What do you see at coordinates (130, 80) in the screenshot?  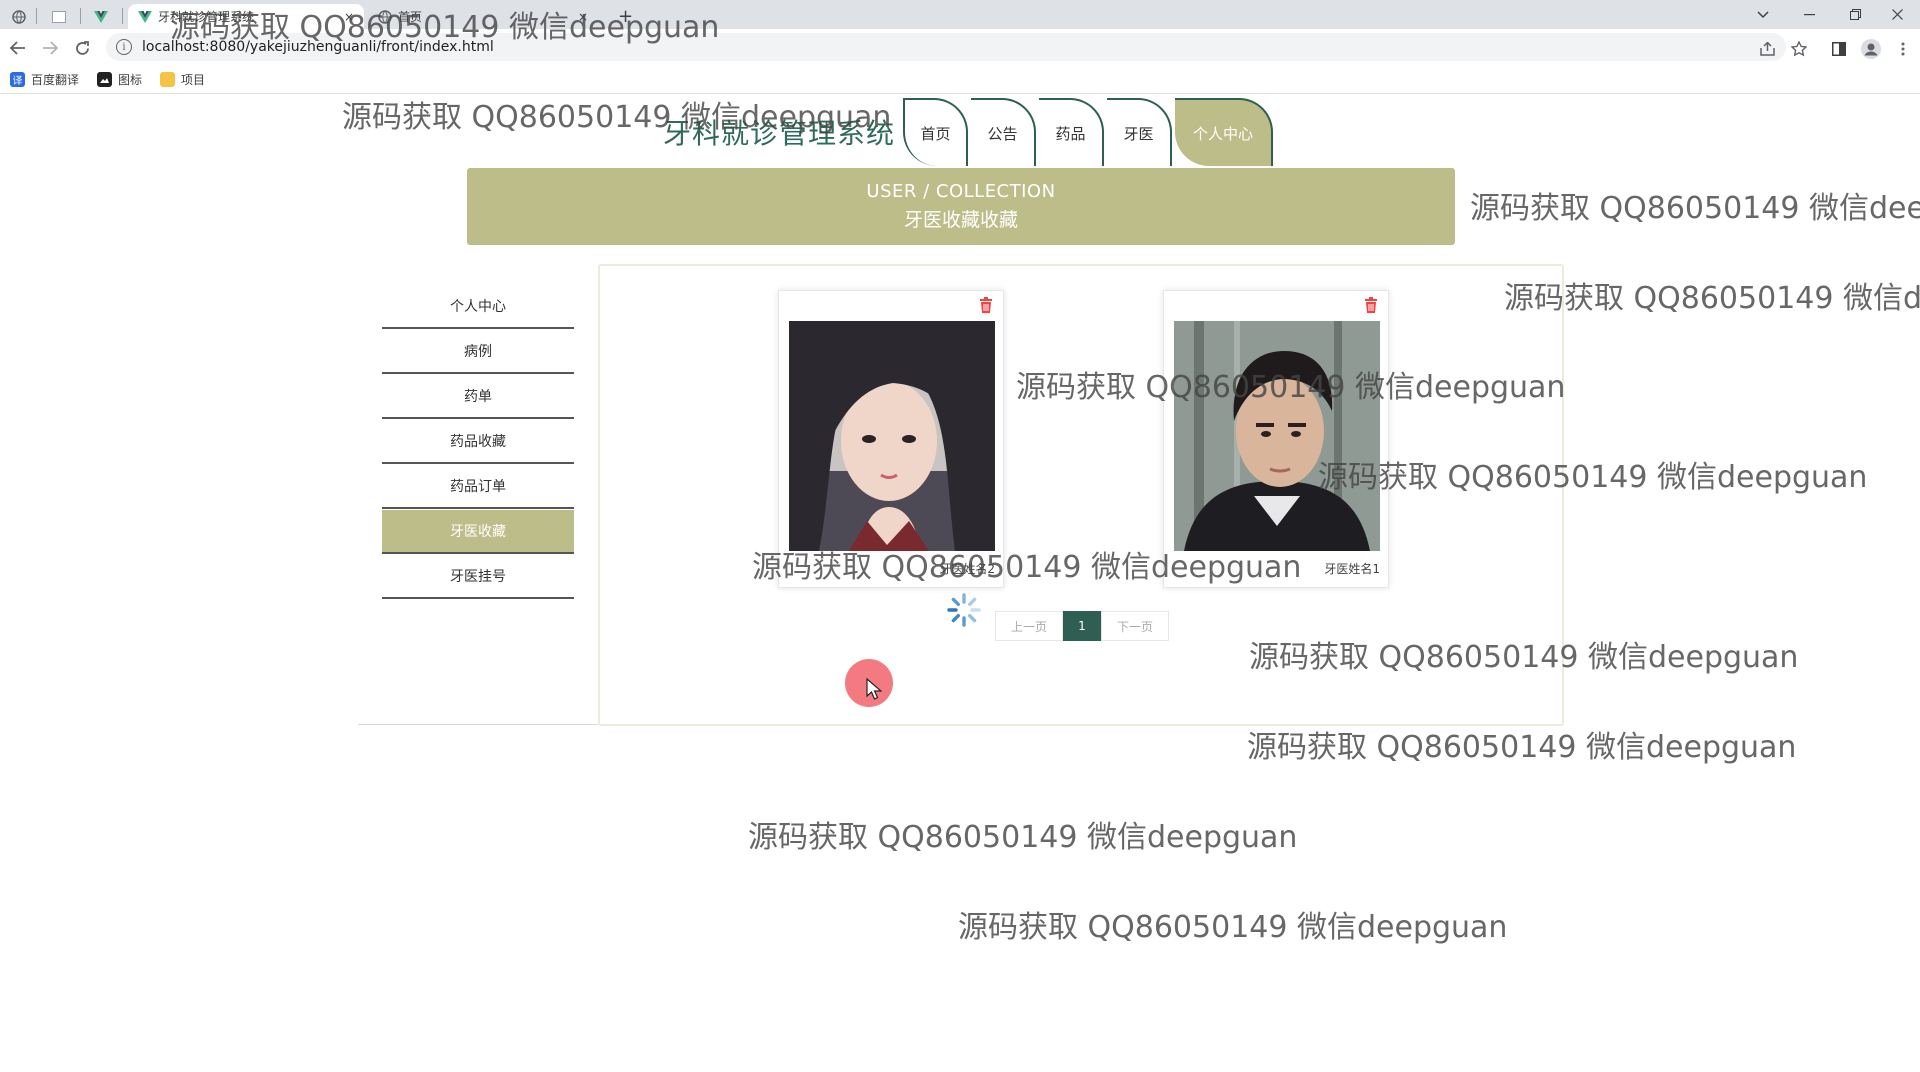 I see `bookmark-label: 图标` at bounding box center [130, 80].